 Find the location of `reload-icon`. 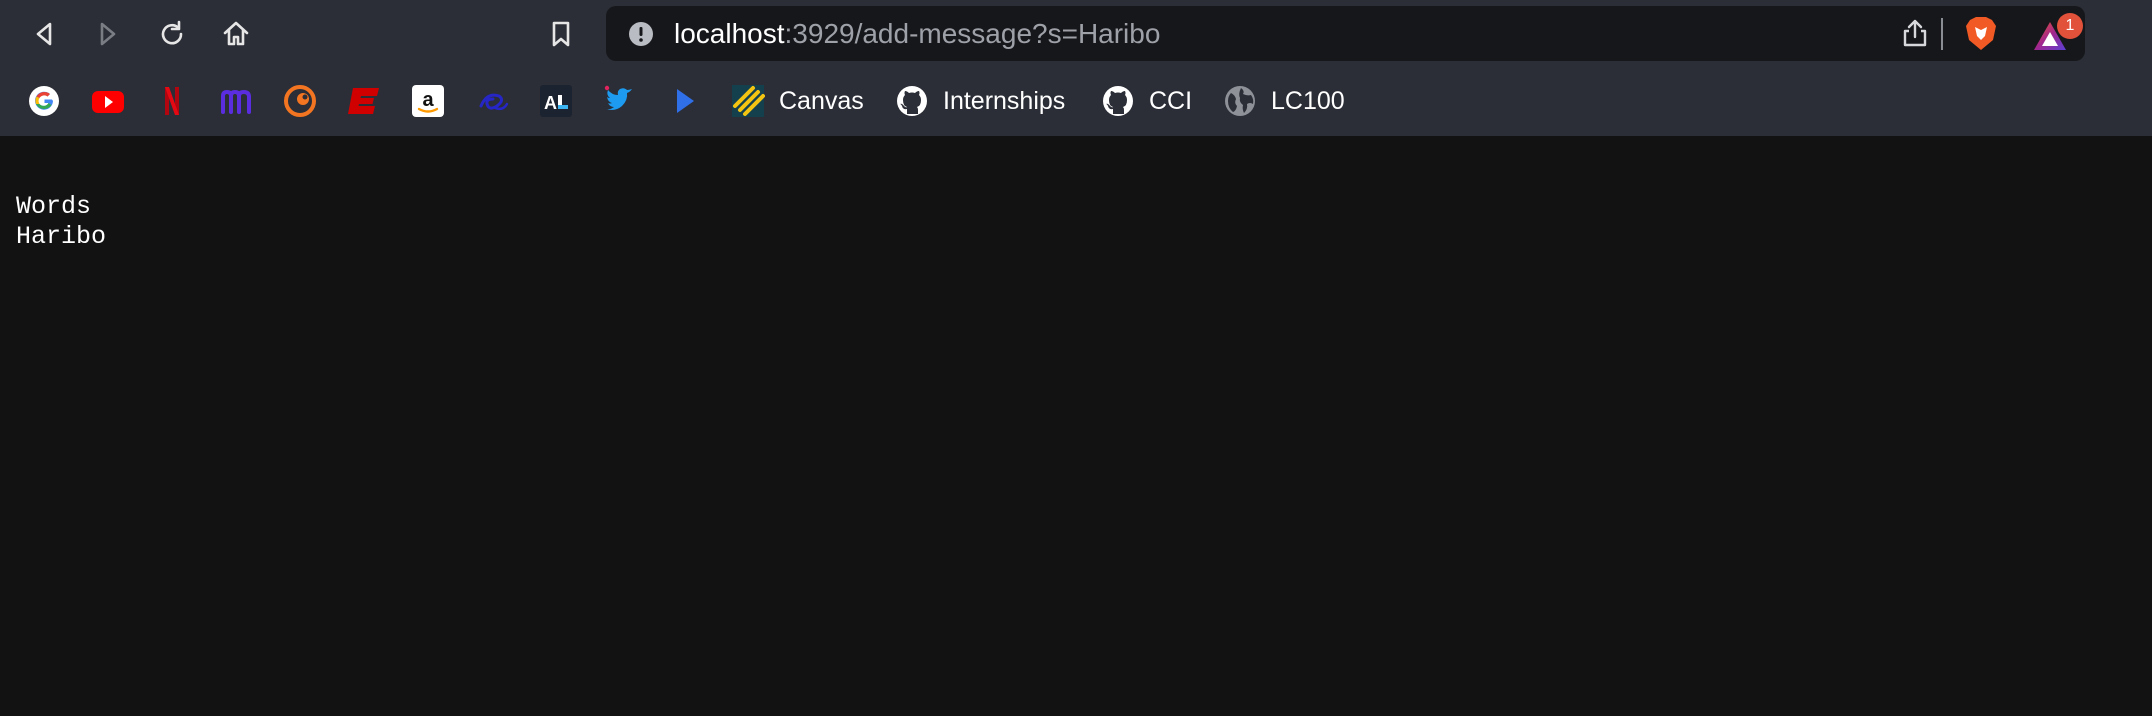

reload-icon is located at coordinates (172, 32).